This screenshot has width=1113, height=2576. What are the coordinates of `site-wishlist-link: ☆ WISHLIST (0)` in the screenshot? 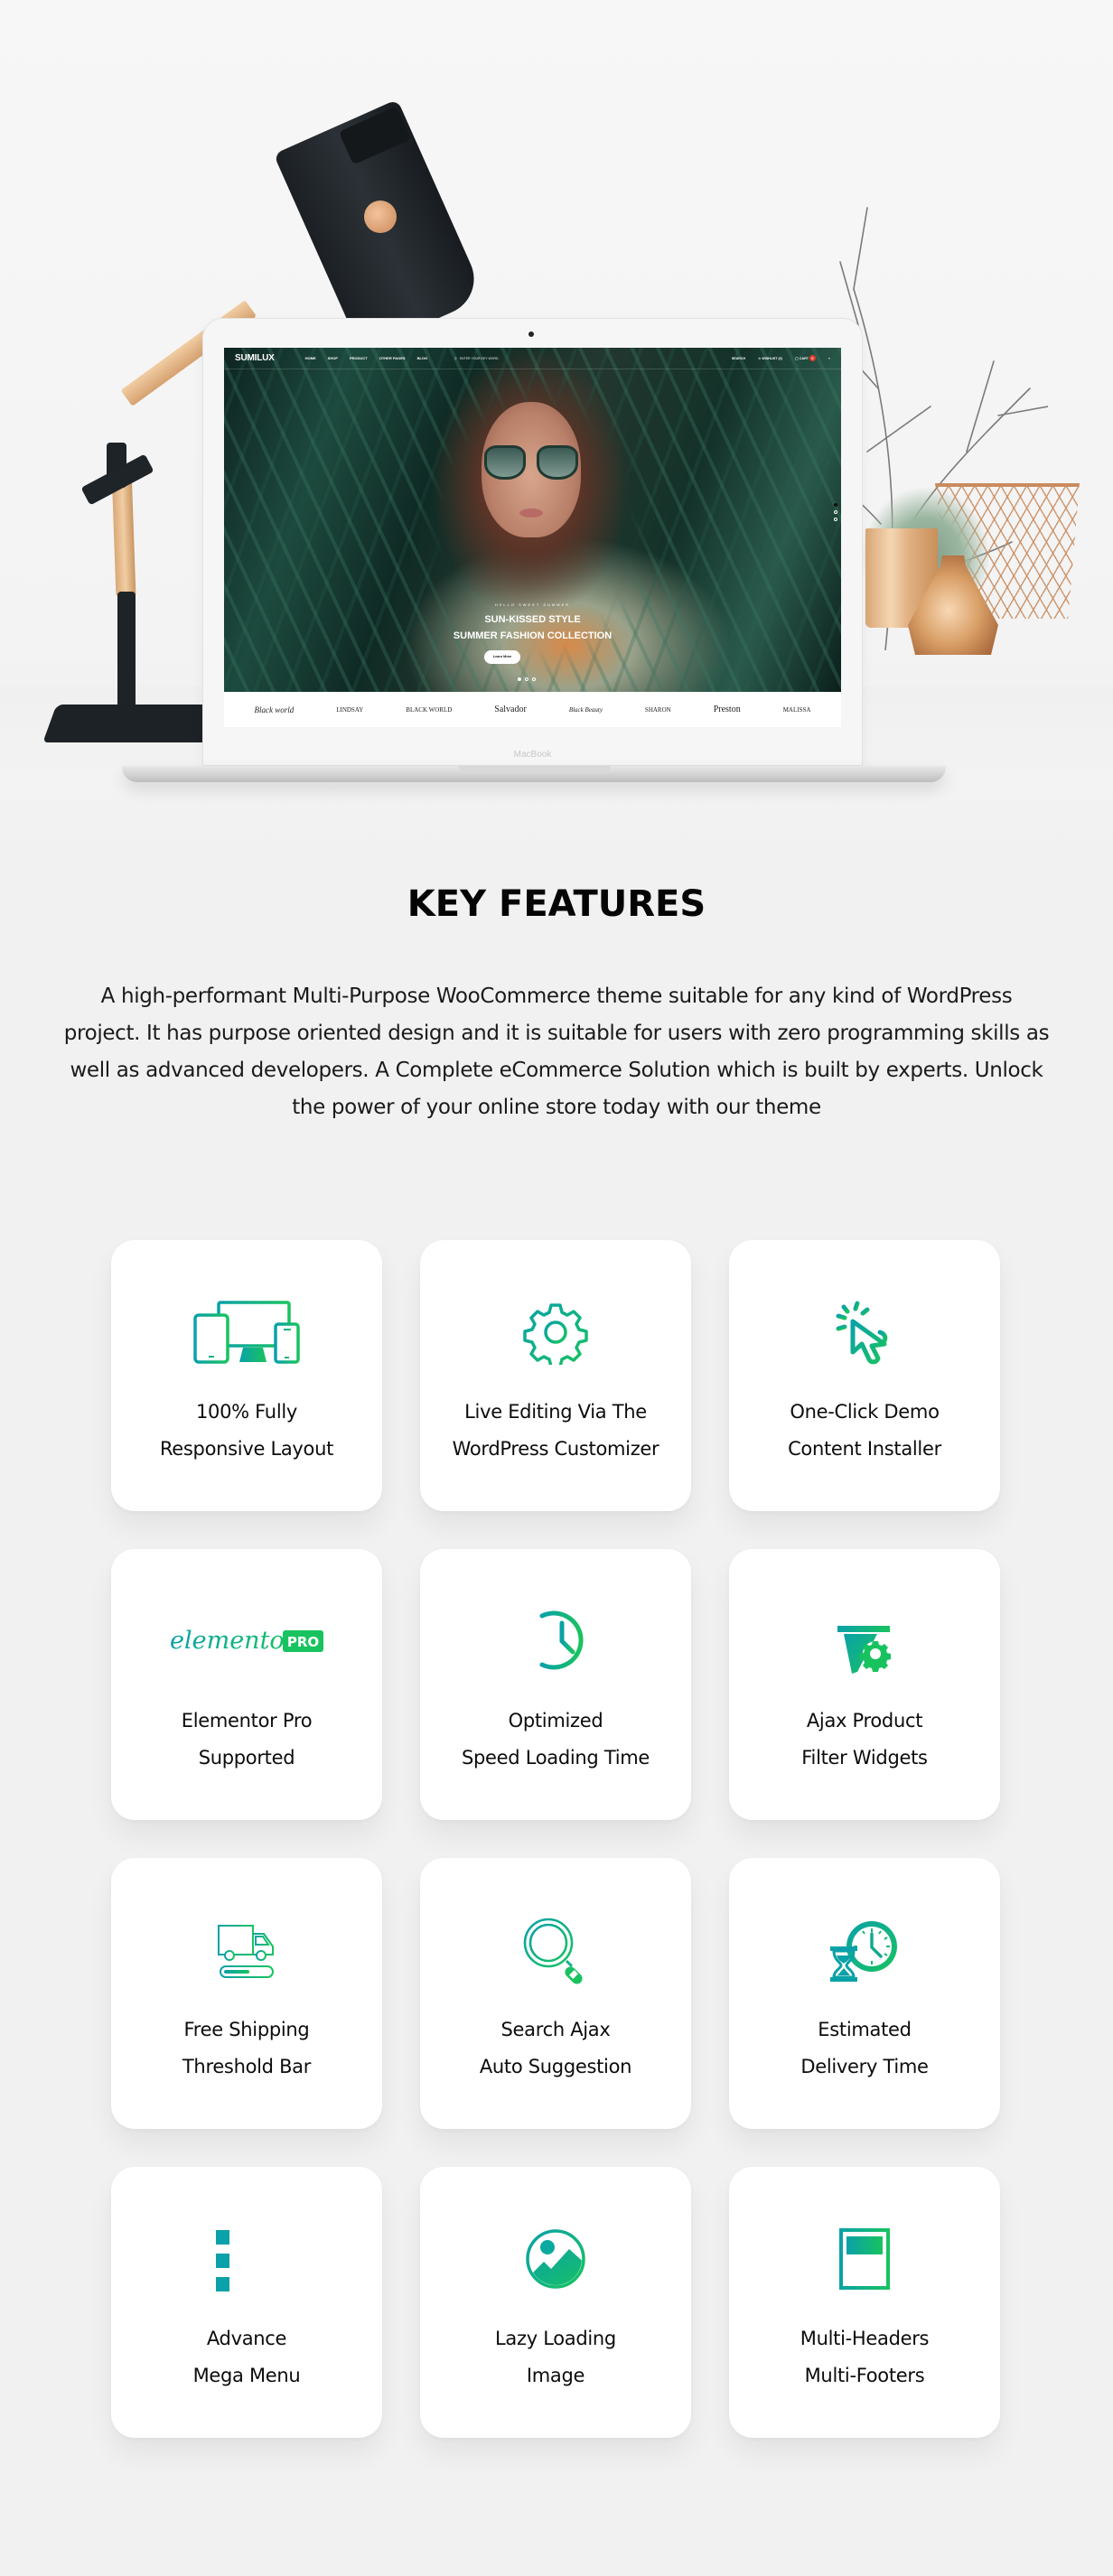 It's located at (770, 359).